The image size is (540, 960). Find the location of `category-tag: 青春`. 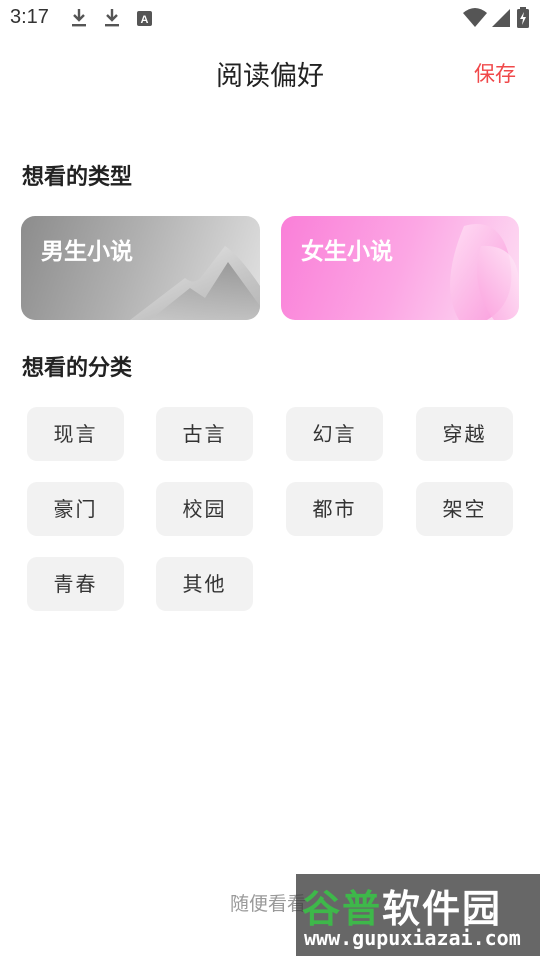

category-tag: 青春 is located at coordinates (75, 584).